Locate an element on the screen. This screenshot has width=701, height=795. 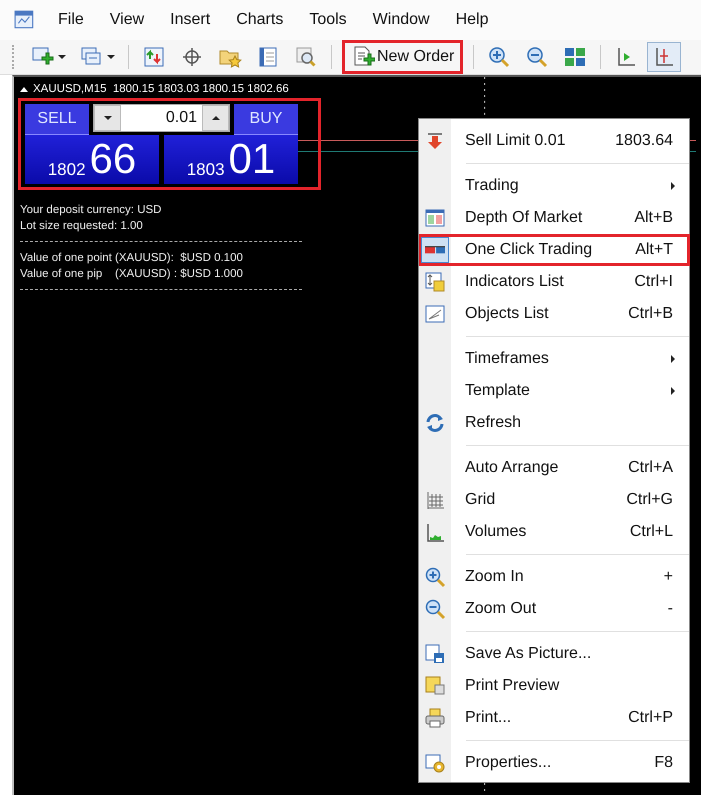
menu-item: File is located at coordinates (74, 20).